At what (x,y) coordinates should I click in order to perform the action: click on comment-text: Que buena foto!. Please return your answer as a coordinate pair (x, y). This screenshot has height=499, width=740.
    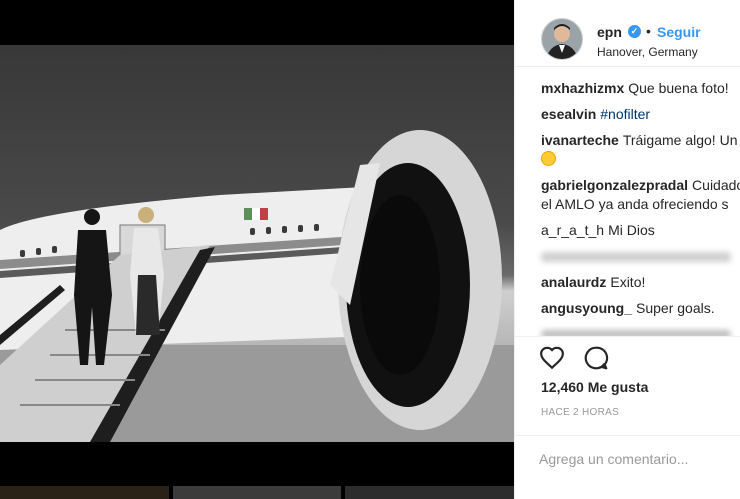
    Looking at the image, I should click on (678, 88).